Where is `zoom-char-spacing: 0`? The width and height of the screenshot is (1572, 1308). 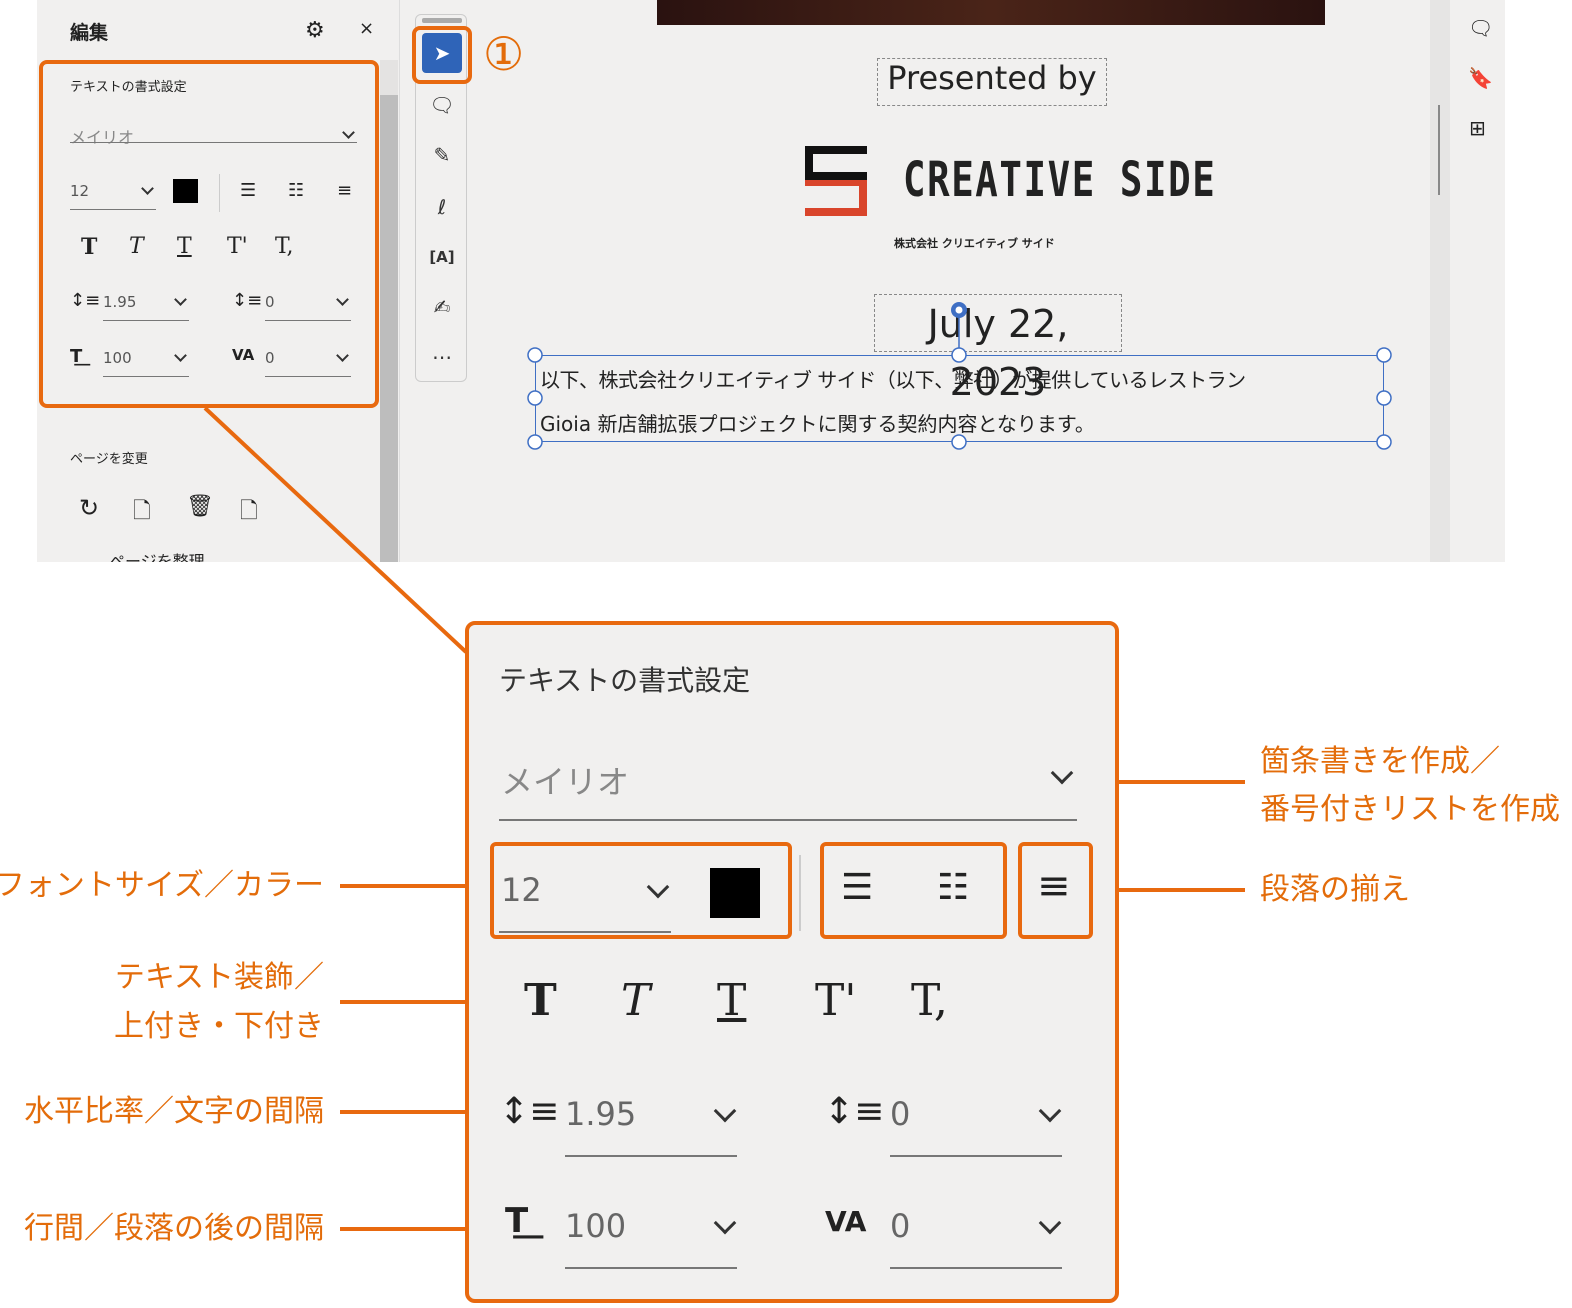 zoom-char-spacing: 0 is located at coordinates (900, 1226).